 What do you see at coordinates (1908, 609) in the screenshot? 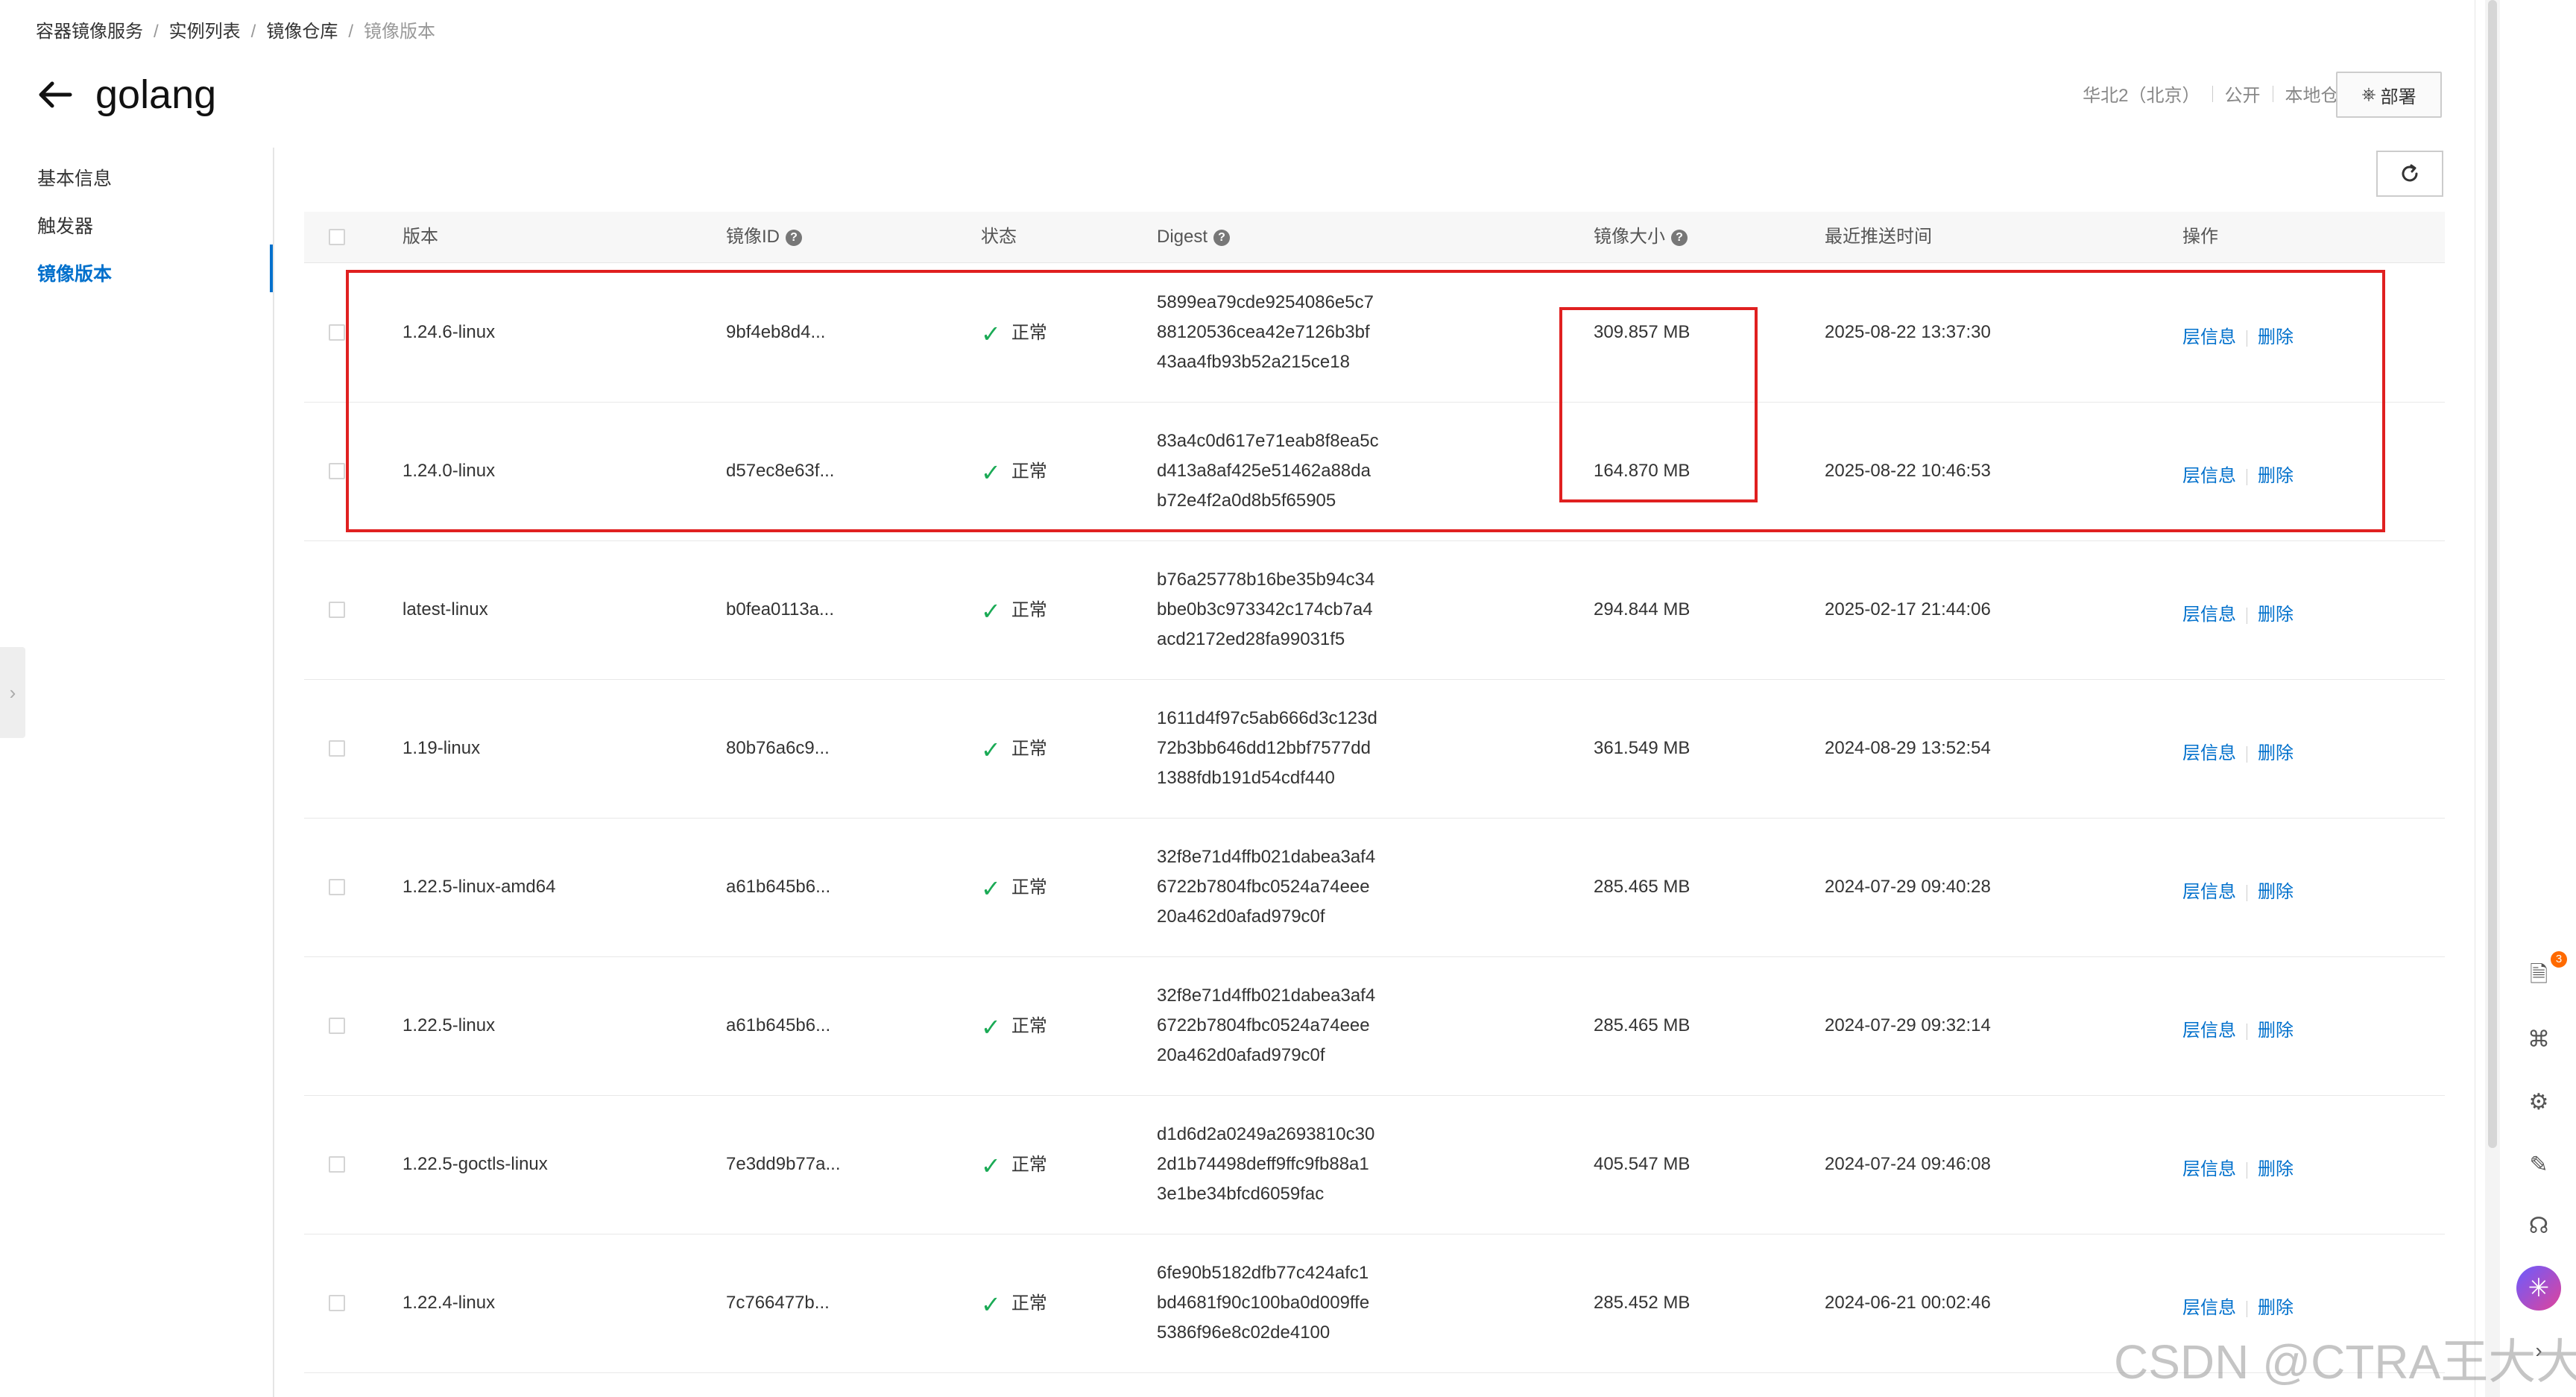
I see `pushed-time-cell: 2025-02-17 21:44:06` at bounding box center [1908, 609].